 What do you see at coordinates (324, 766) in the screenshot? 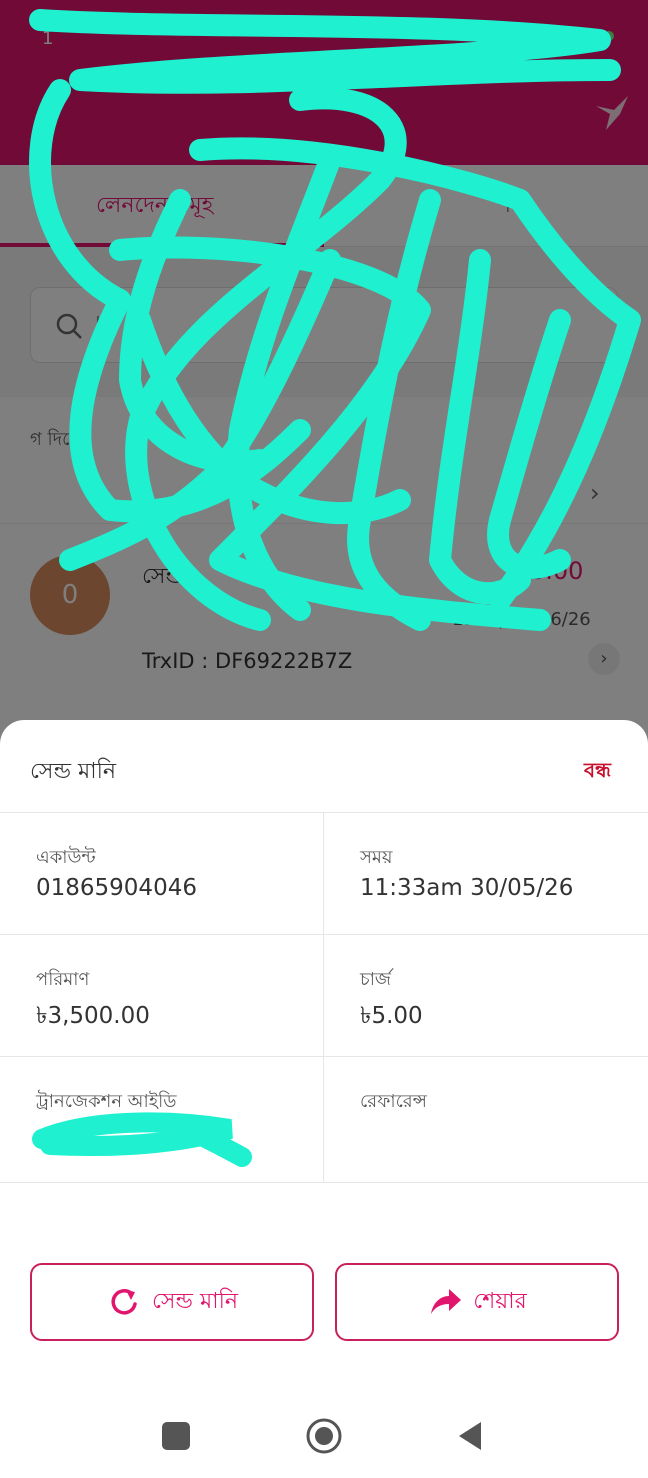
I see `sheet-header: সেন্ড মানি বন্ধ` at bounding box center [324, 766].